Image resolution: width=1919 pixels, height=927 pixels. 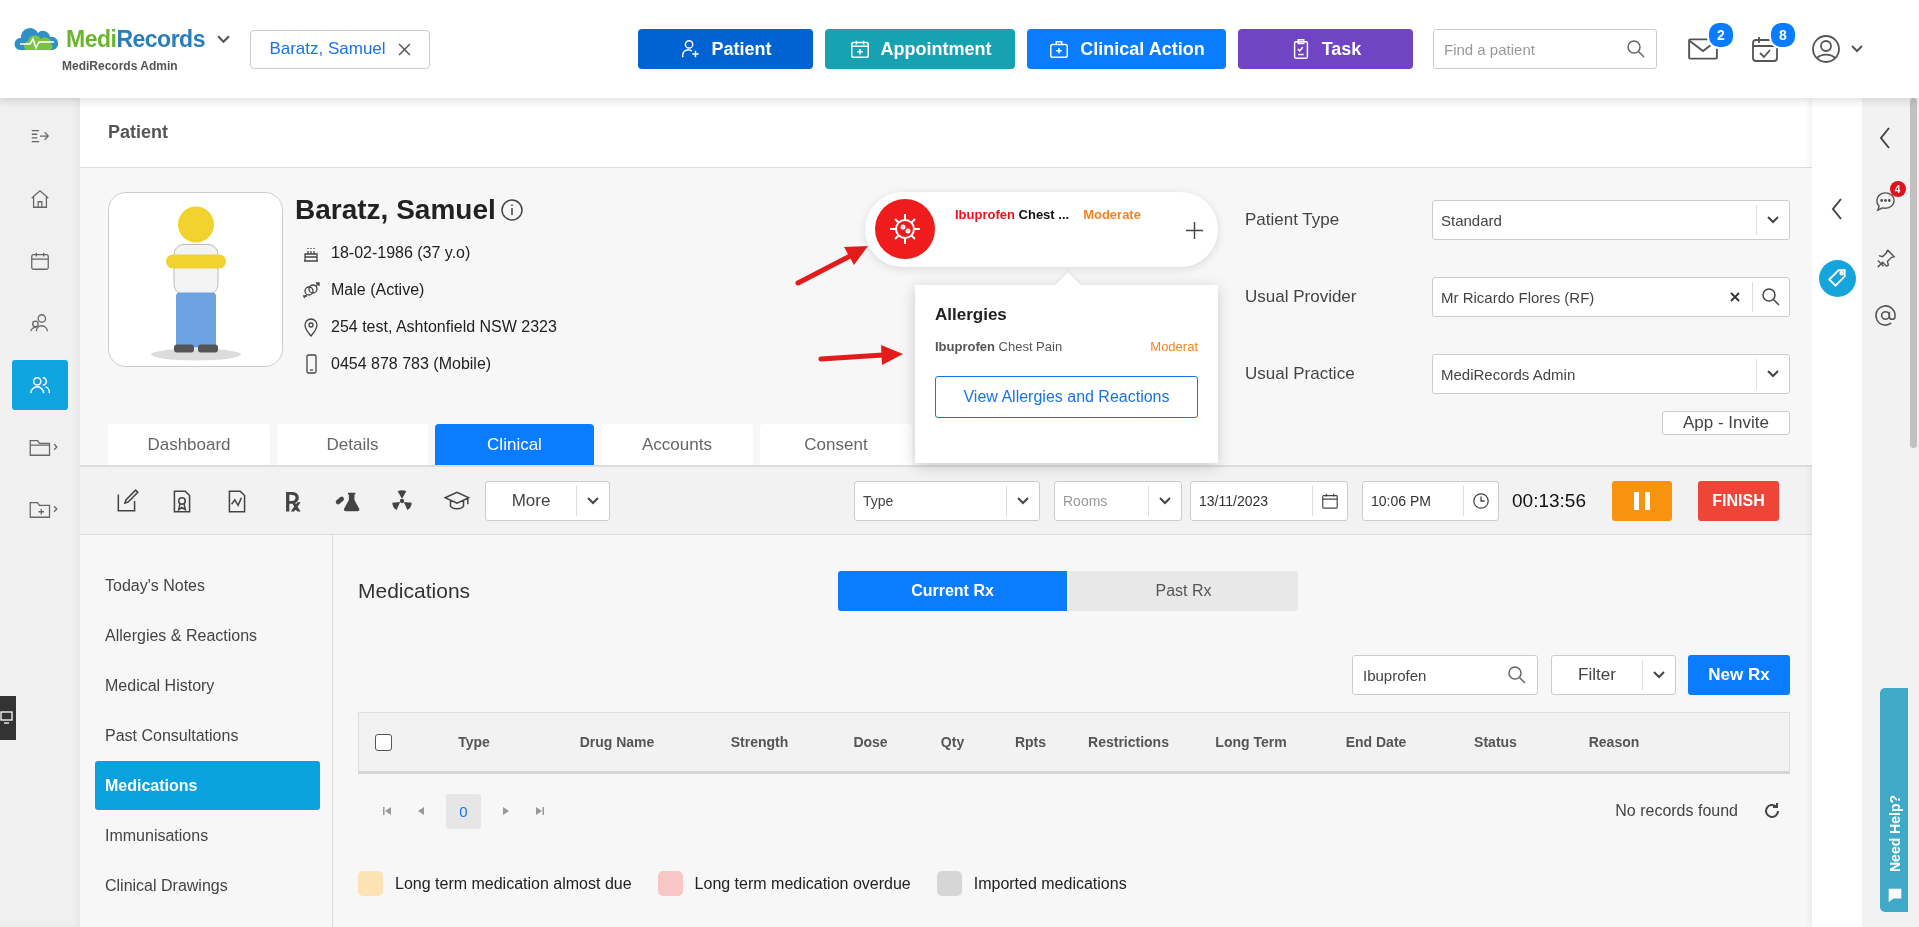 What do you see at coordinates (395, 210) in the screenshot?
I see `patient-name: Baratz, Samuel` at bounding box center [395, 210].